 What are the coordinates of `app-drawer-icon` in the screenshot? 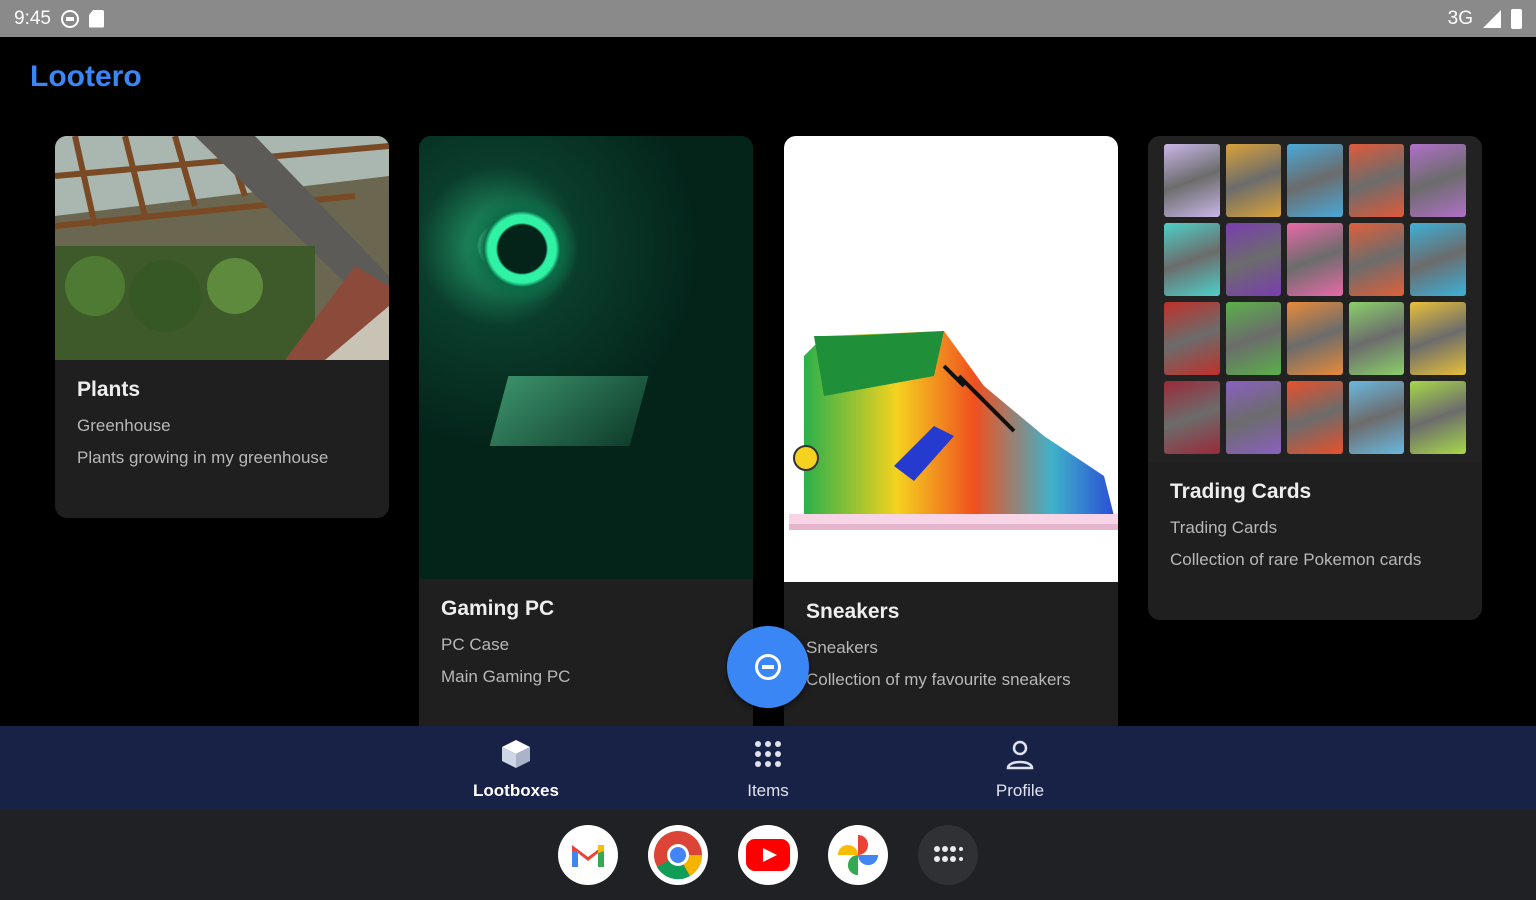 It's located at (948, 854).